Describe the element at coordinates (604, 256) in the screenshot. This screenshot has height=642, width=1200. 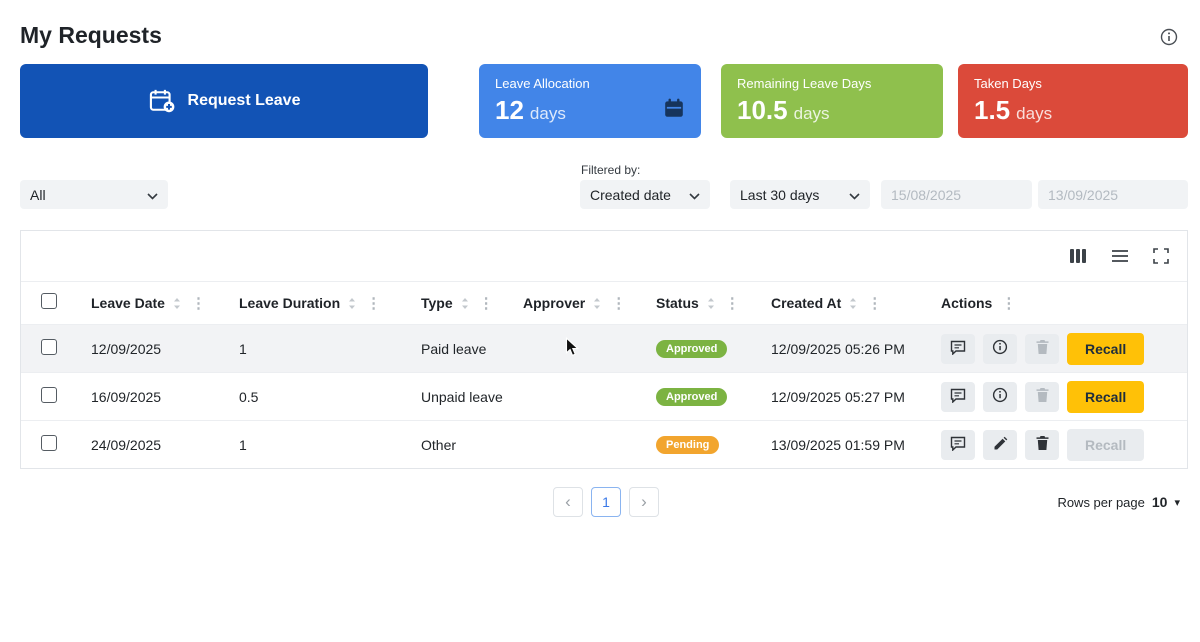
I see `table-toolbar` at that location.